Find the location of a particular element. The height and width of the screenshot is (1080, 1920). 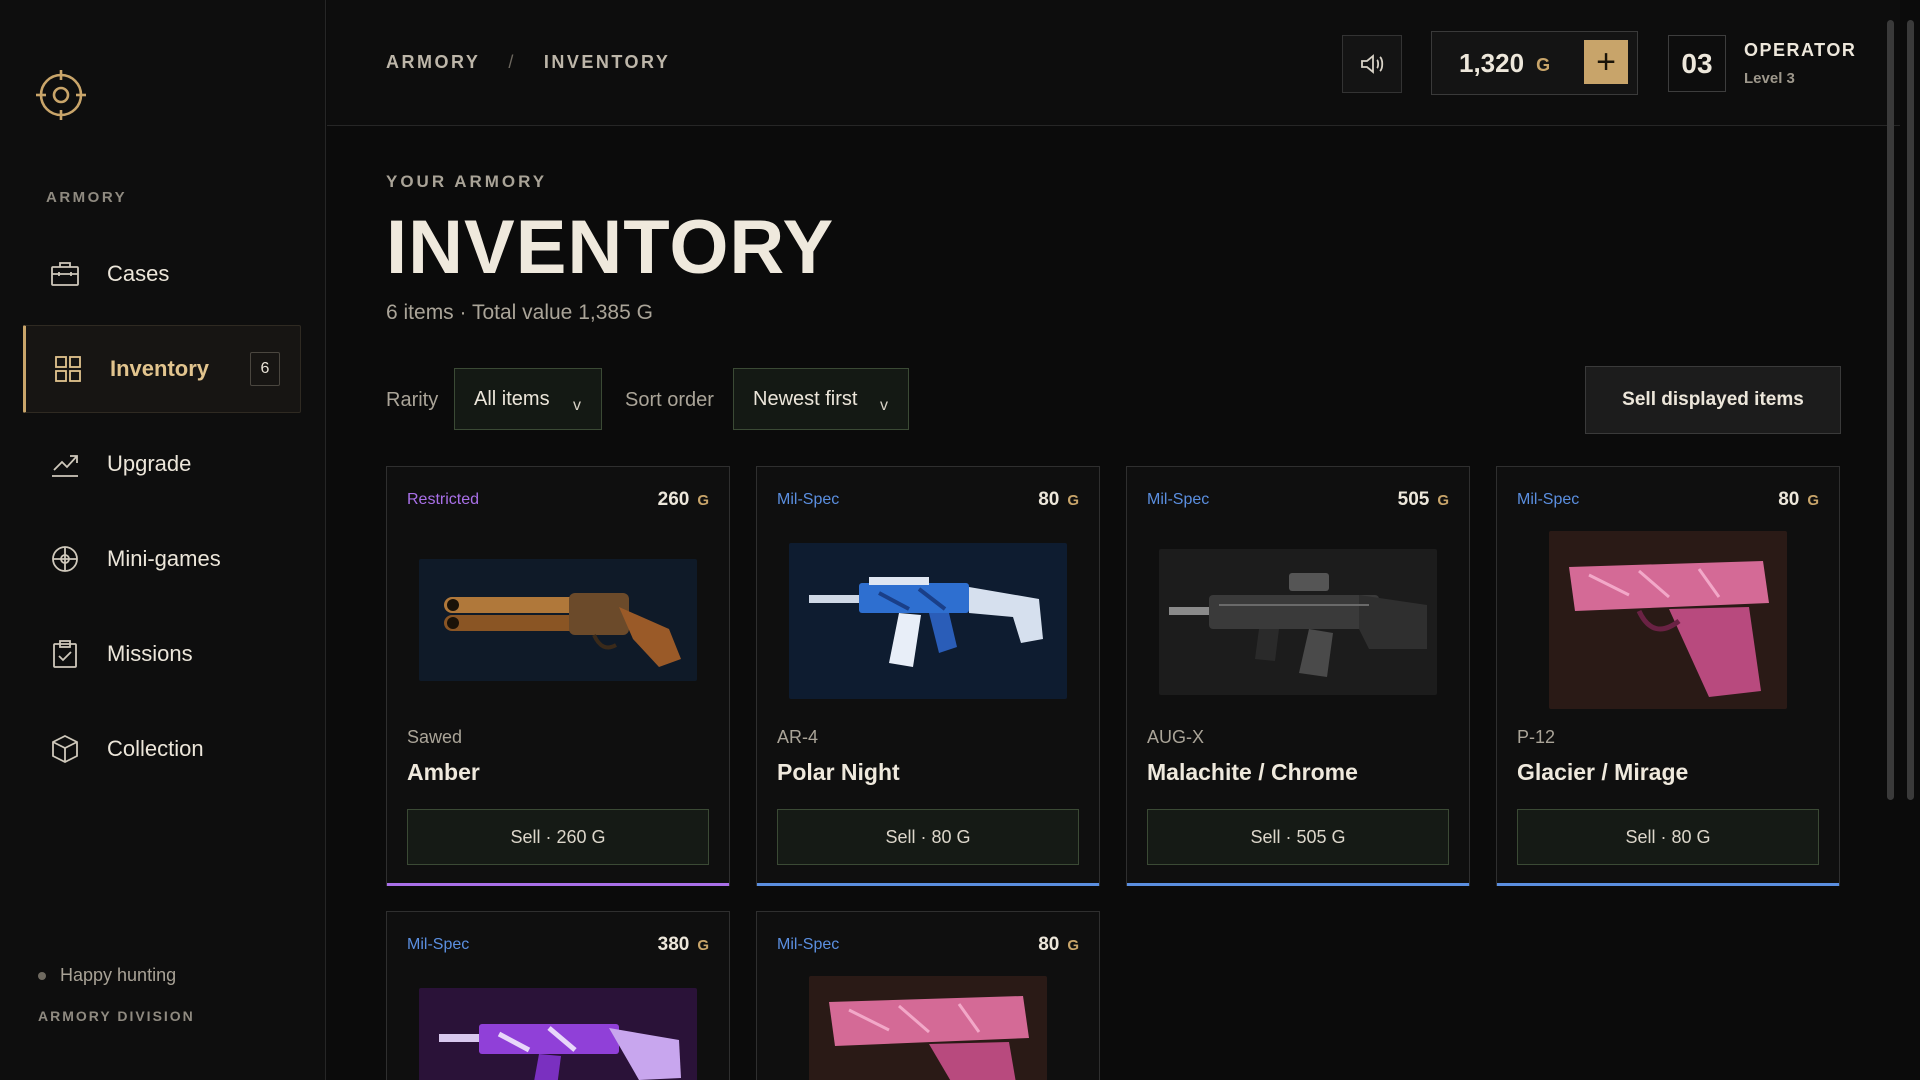

item-name: Polar Night is located at coordinates (838, 772).